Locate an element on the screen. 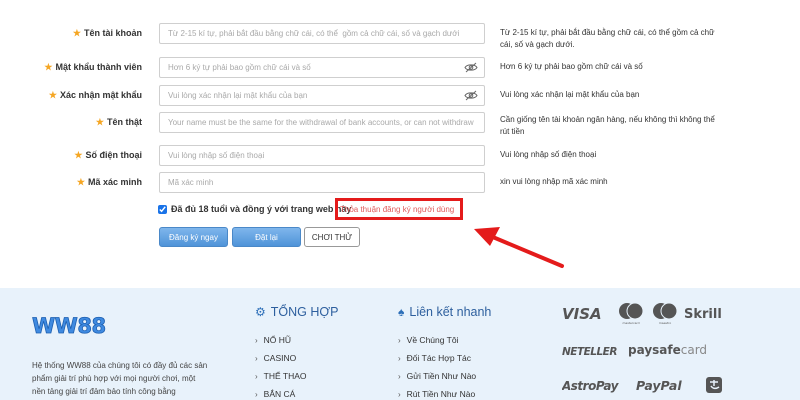 The height and width of the screenshot is (400, 800). astropay-logo: AstroPay is located at coordinates (591, 386).